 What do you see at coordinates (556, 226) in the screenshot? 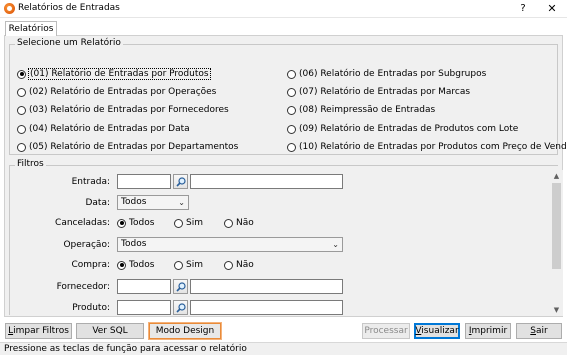
I see `scrollbar-thumb` at bounding box center [556, 226].